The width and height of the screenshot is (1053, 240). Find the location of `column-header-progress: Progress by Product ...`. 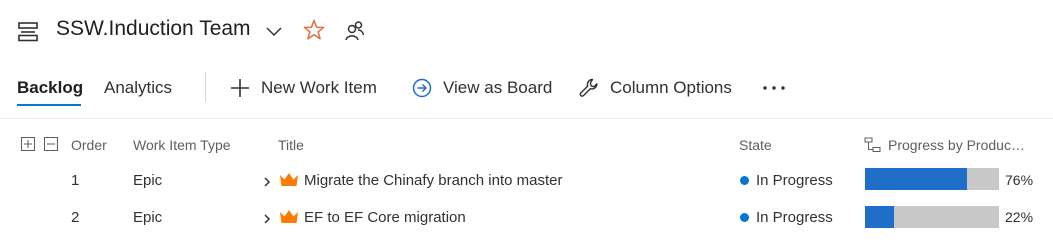

column-header-progress: Progress by Product ... is located at coordinates (958, 145).